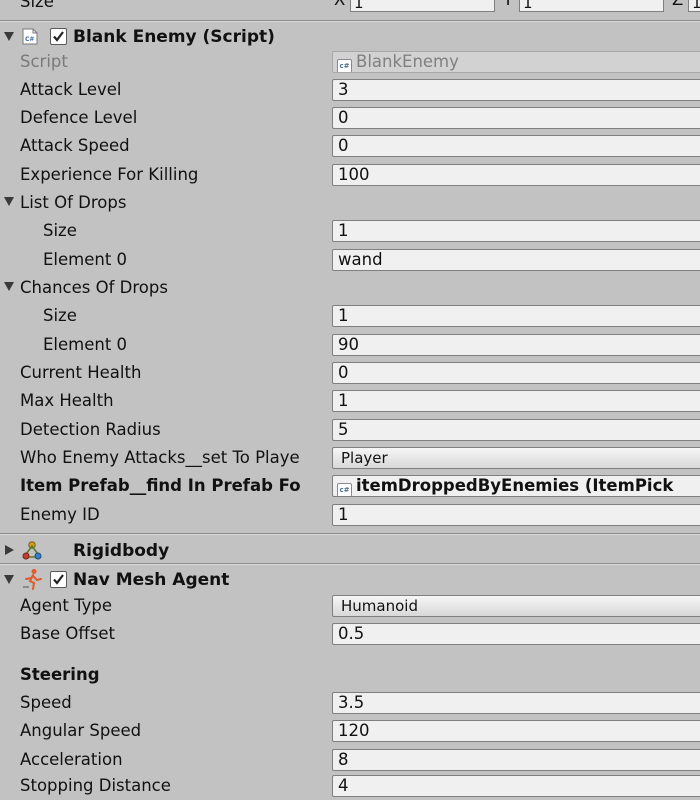 The height and width of the screenshot is (800, 700). I want to click on experience-field: 100, so click(516, 175).